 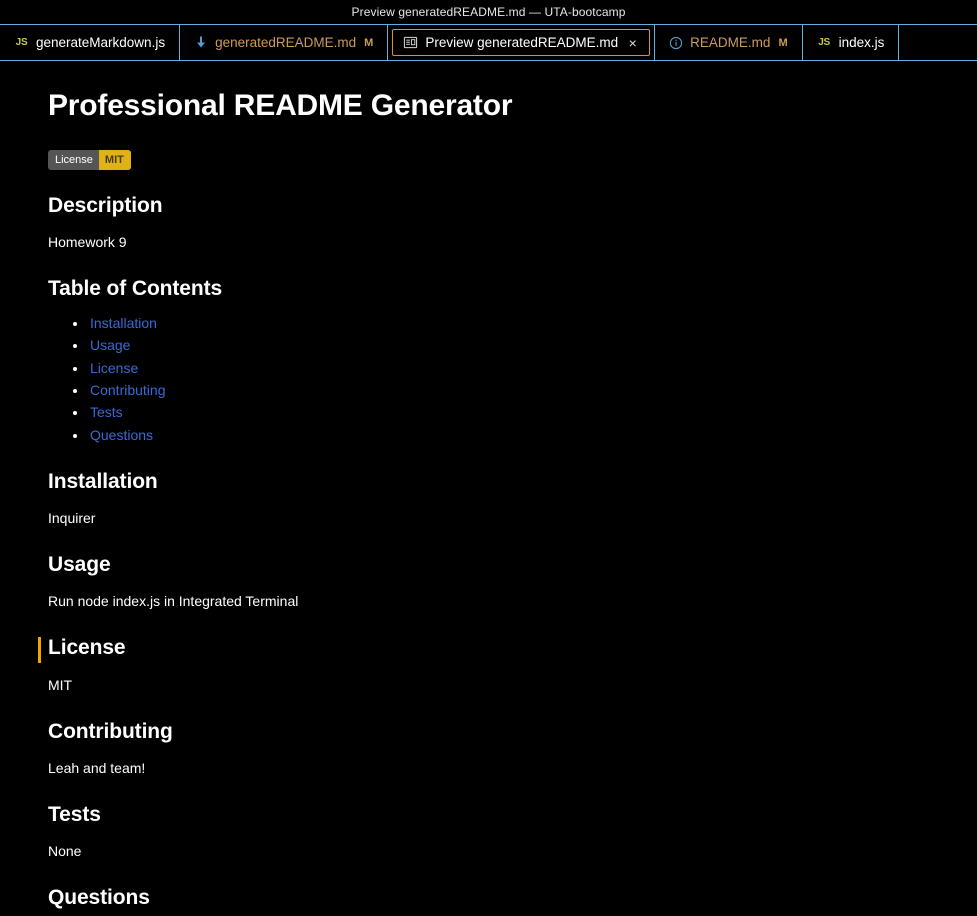 I want to click on toc-link-usage: Usage, so click(x=110, y=345).